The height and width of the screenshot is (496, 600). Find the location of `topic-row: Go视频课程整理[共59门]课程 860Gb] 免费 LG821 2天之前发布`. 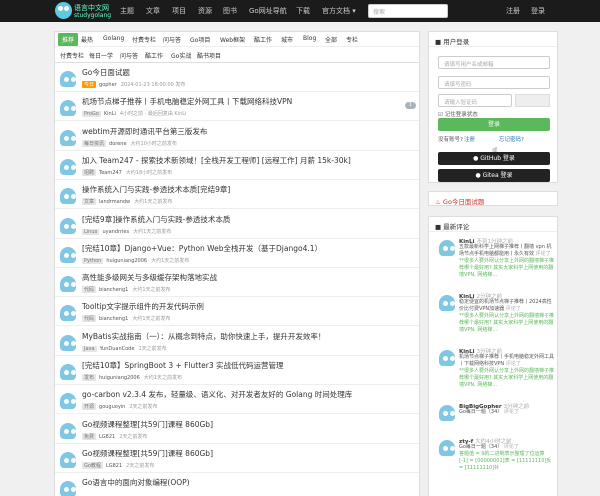

topic-row: Go视频课程整理[共59门]课程 860Gb] 免费 LG821 2天之前发布 is located at coordinates (237, 430).